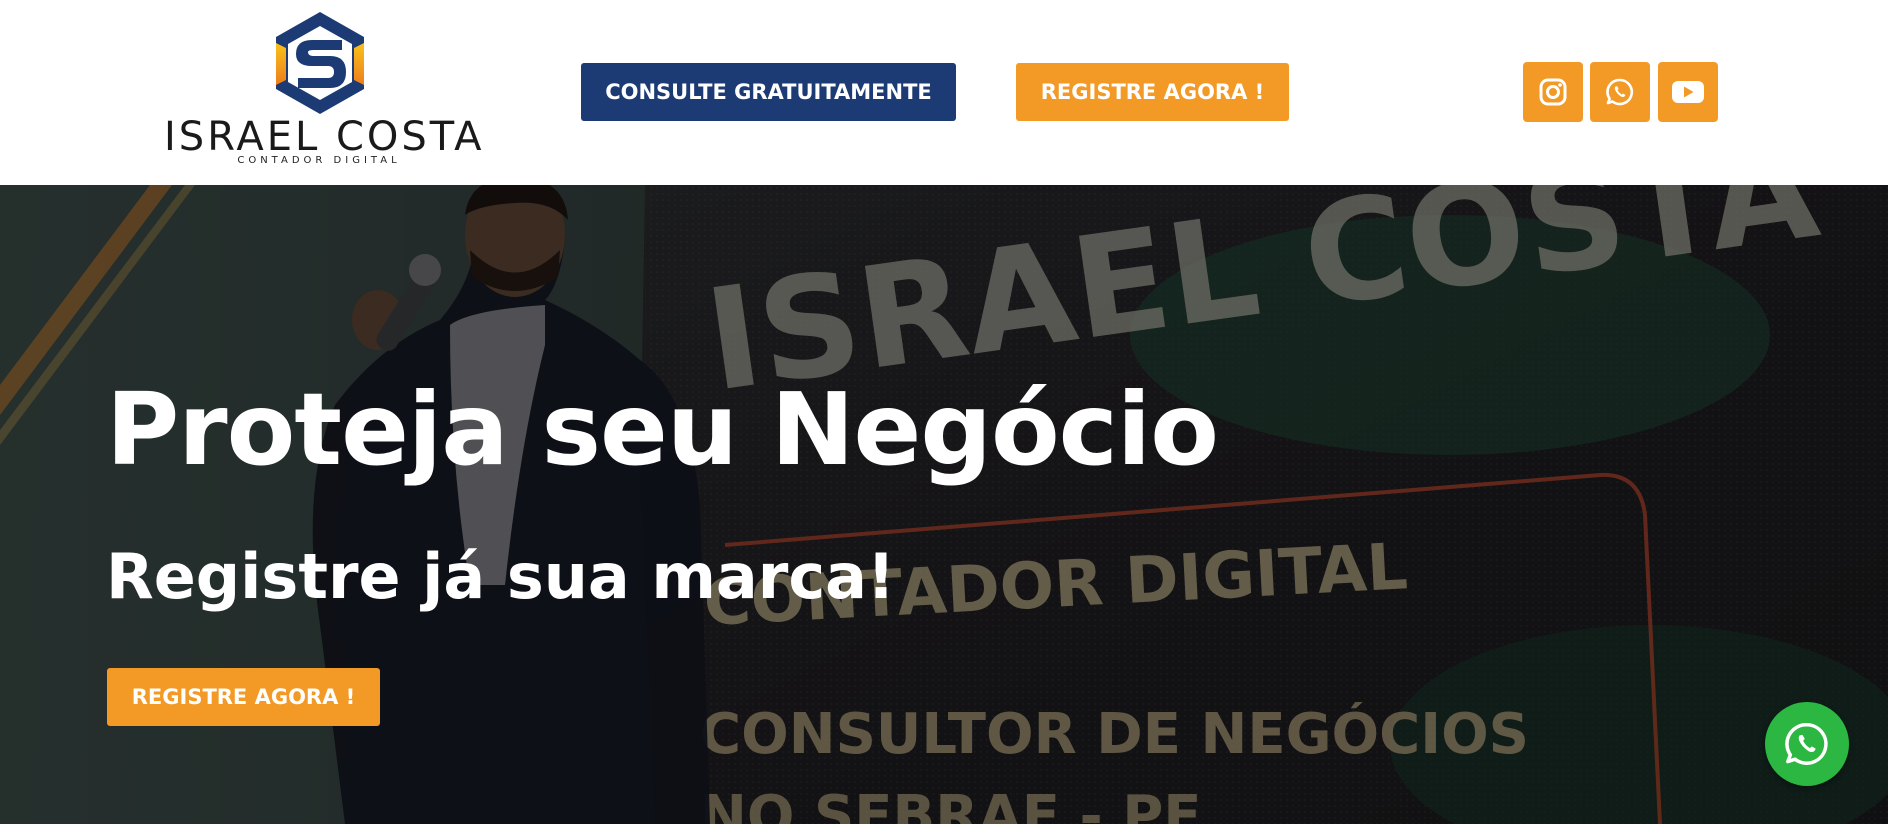  I want to click on site-logo: ISRAEL COSTA CONTADOR DIGITAL, so click(324, 90).